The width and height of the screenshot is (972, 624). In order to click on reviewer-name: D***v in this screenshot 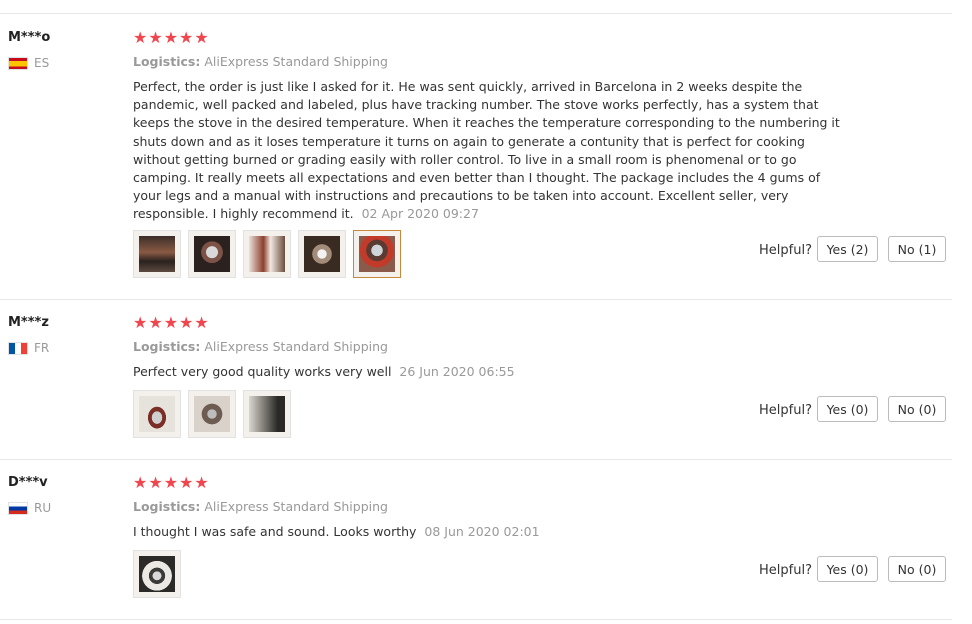, I will do `click(28, 482)`.